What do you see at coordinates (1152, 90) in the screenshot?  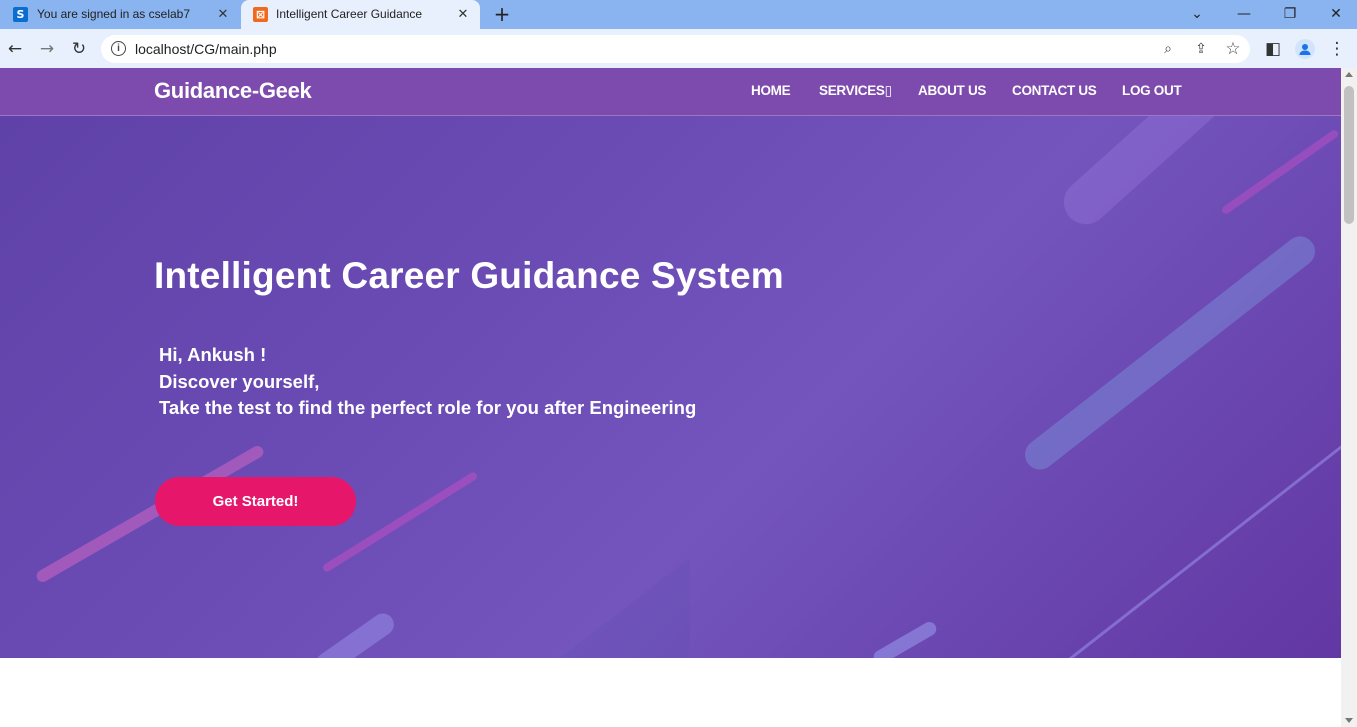 I see `nav-log-out: LOG OUT` at bounding box center [1152, 90].